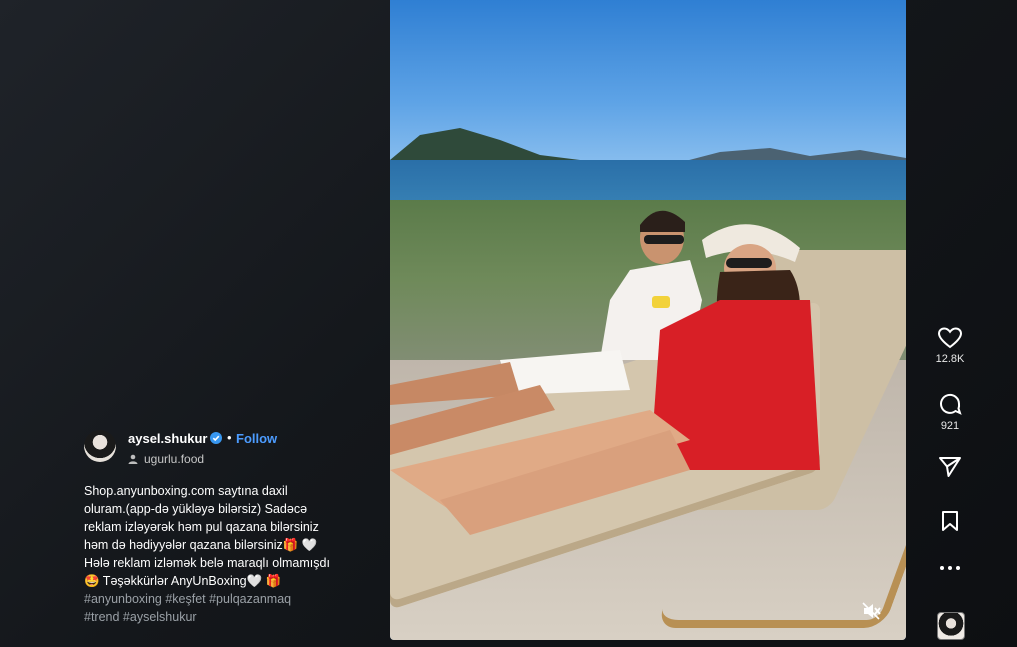  What do you see at coordinates (133, 459) in the screenshot?
I see `person-icon` at bounding box center [133, 459].